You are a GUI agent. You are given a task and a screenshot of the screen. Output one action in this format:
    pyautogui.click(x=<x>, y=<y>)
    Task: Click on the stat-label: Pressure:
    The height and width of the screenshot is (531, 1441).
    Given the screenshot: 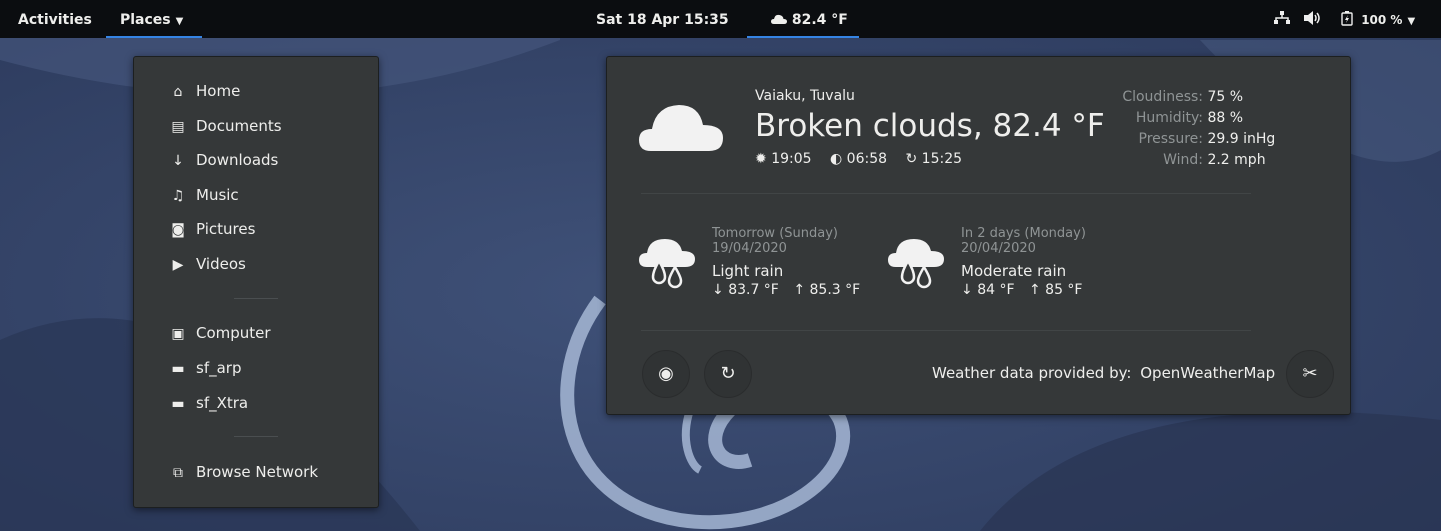 What is the action you would take?
    pyautogui.click(x=1171, y=139)
    